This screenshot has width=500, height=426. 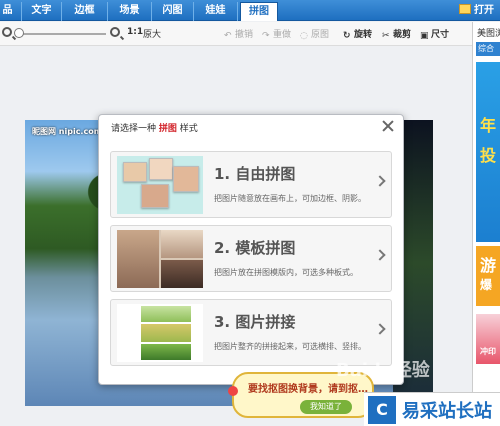 What do you see at coordinates (244, 35) in the screenshot?
I see `undo-label: 撤销` at bounding box center [244, 35].